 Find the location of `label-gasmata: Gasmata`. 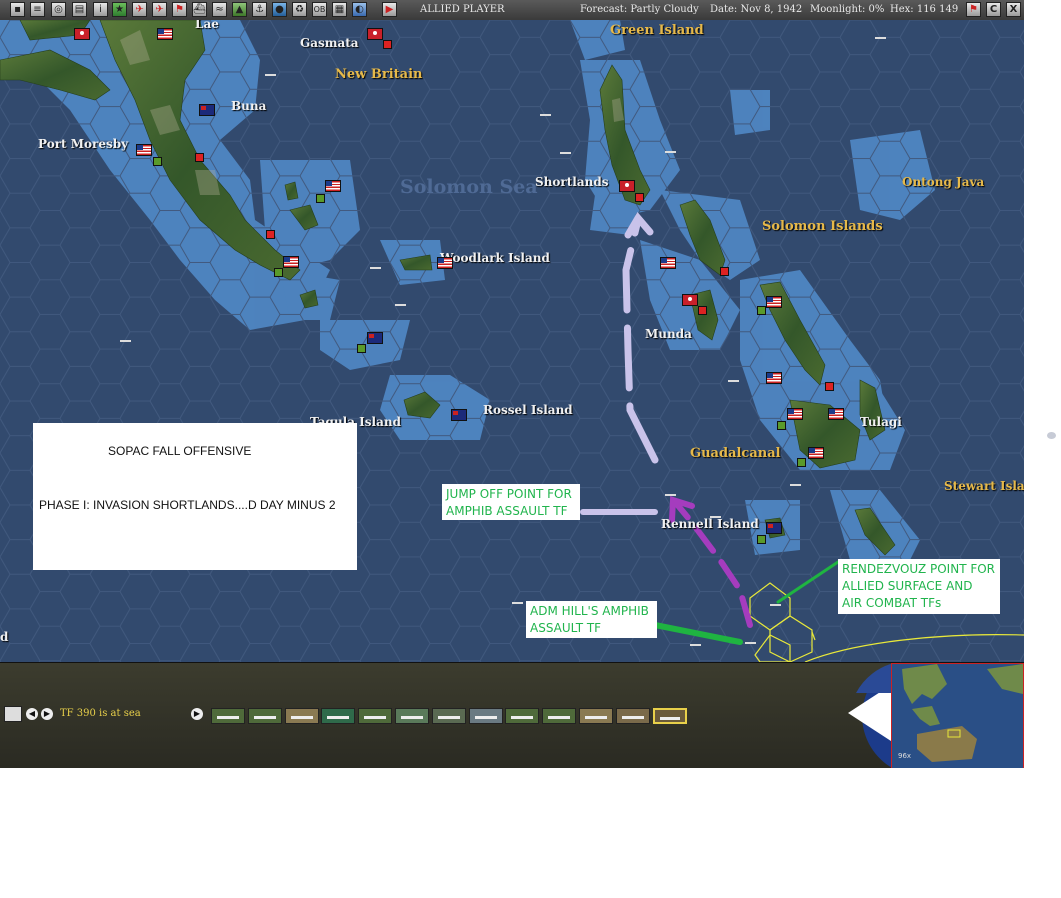

label-gasmata: Gasmata is located at coordinates (329, 43).